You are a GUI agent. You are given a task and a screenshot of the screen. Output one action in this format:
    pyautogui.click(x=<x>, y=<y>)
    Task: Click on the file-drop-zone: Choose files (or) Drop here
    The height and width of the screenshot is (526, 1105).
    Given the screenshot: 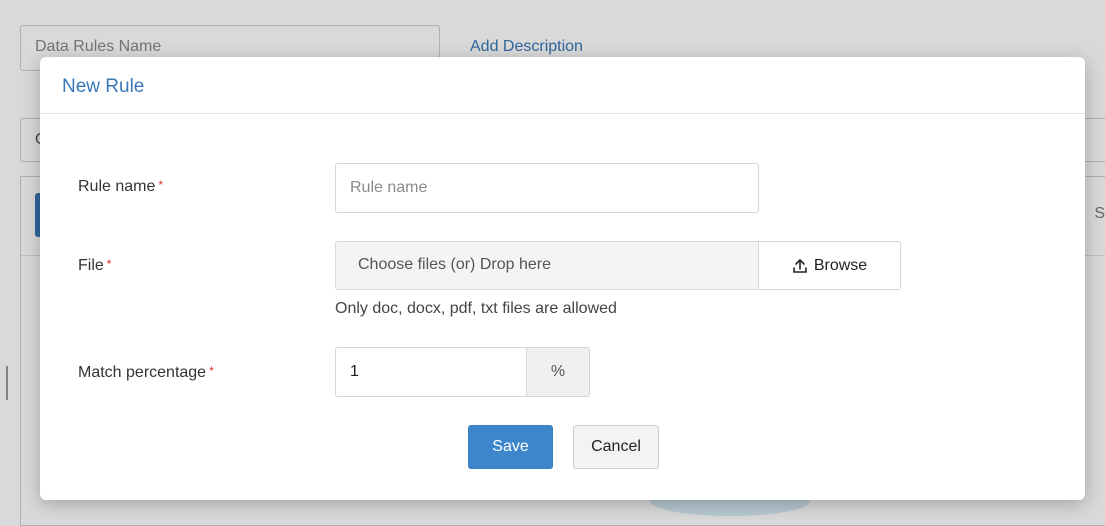 What is the action you would take?
    pyautogui.click(x=546, y=265)
    